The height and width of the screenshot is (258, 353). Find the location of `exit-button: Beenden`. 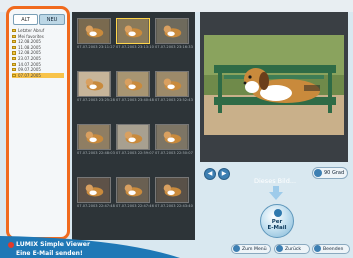

exit-button: Beenden is located at coordinates (331, 249).